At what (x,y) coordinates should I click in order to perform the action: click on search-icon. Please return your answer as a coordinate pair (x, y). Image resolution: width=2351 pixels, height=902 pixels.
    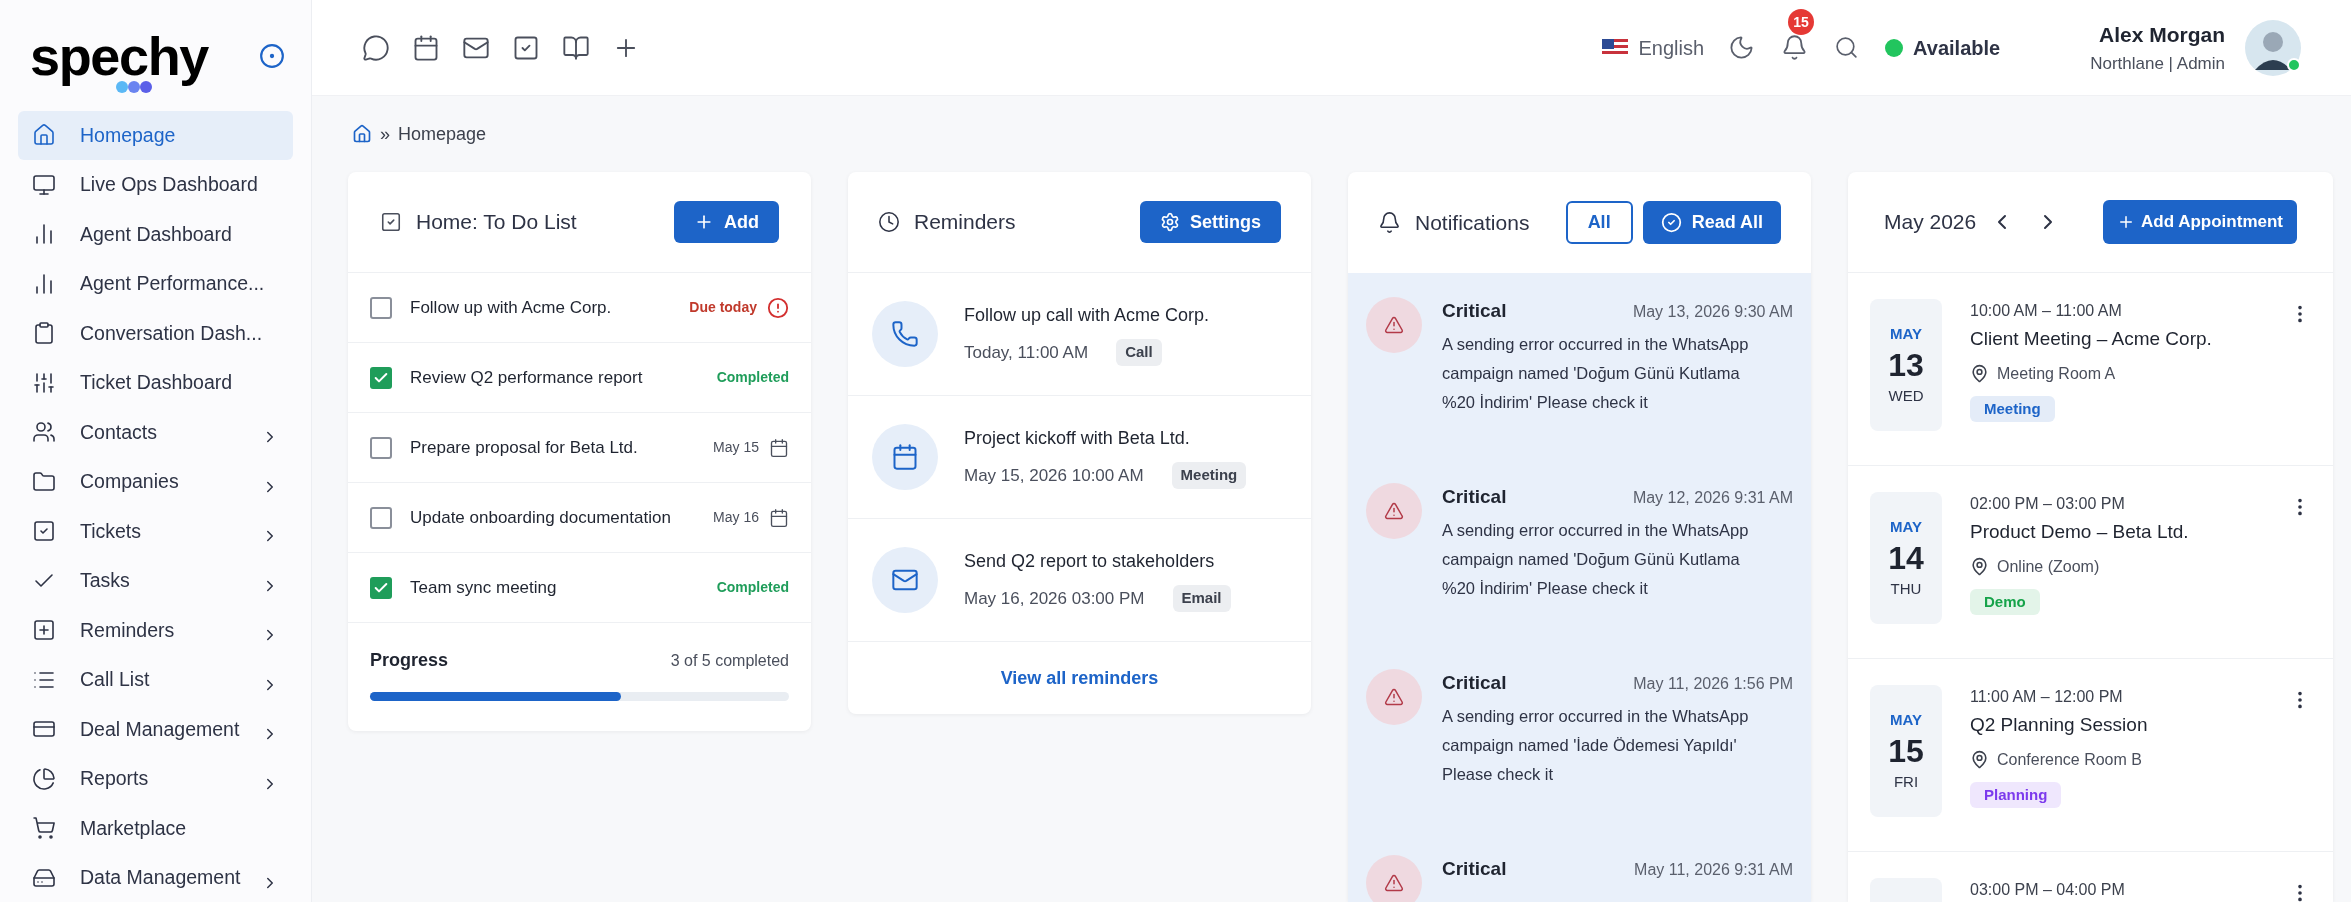
    Looking at the image, I should click on (1847, 48).